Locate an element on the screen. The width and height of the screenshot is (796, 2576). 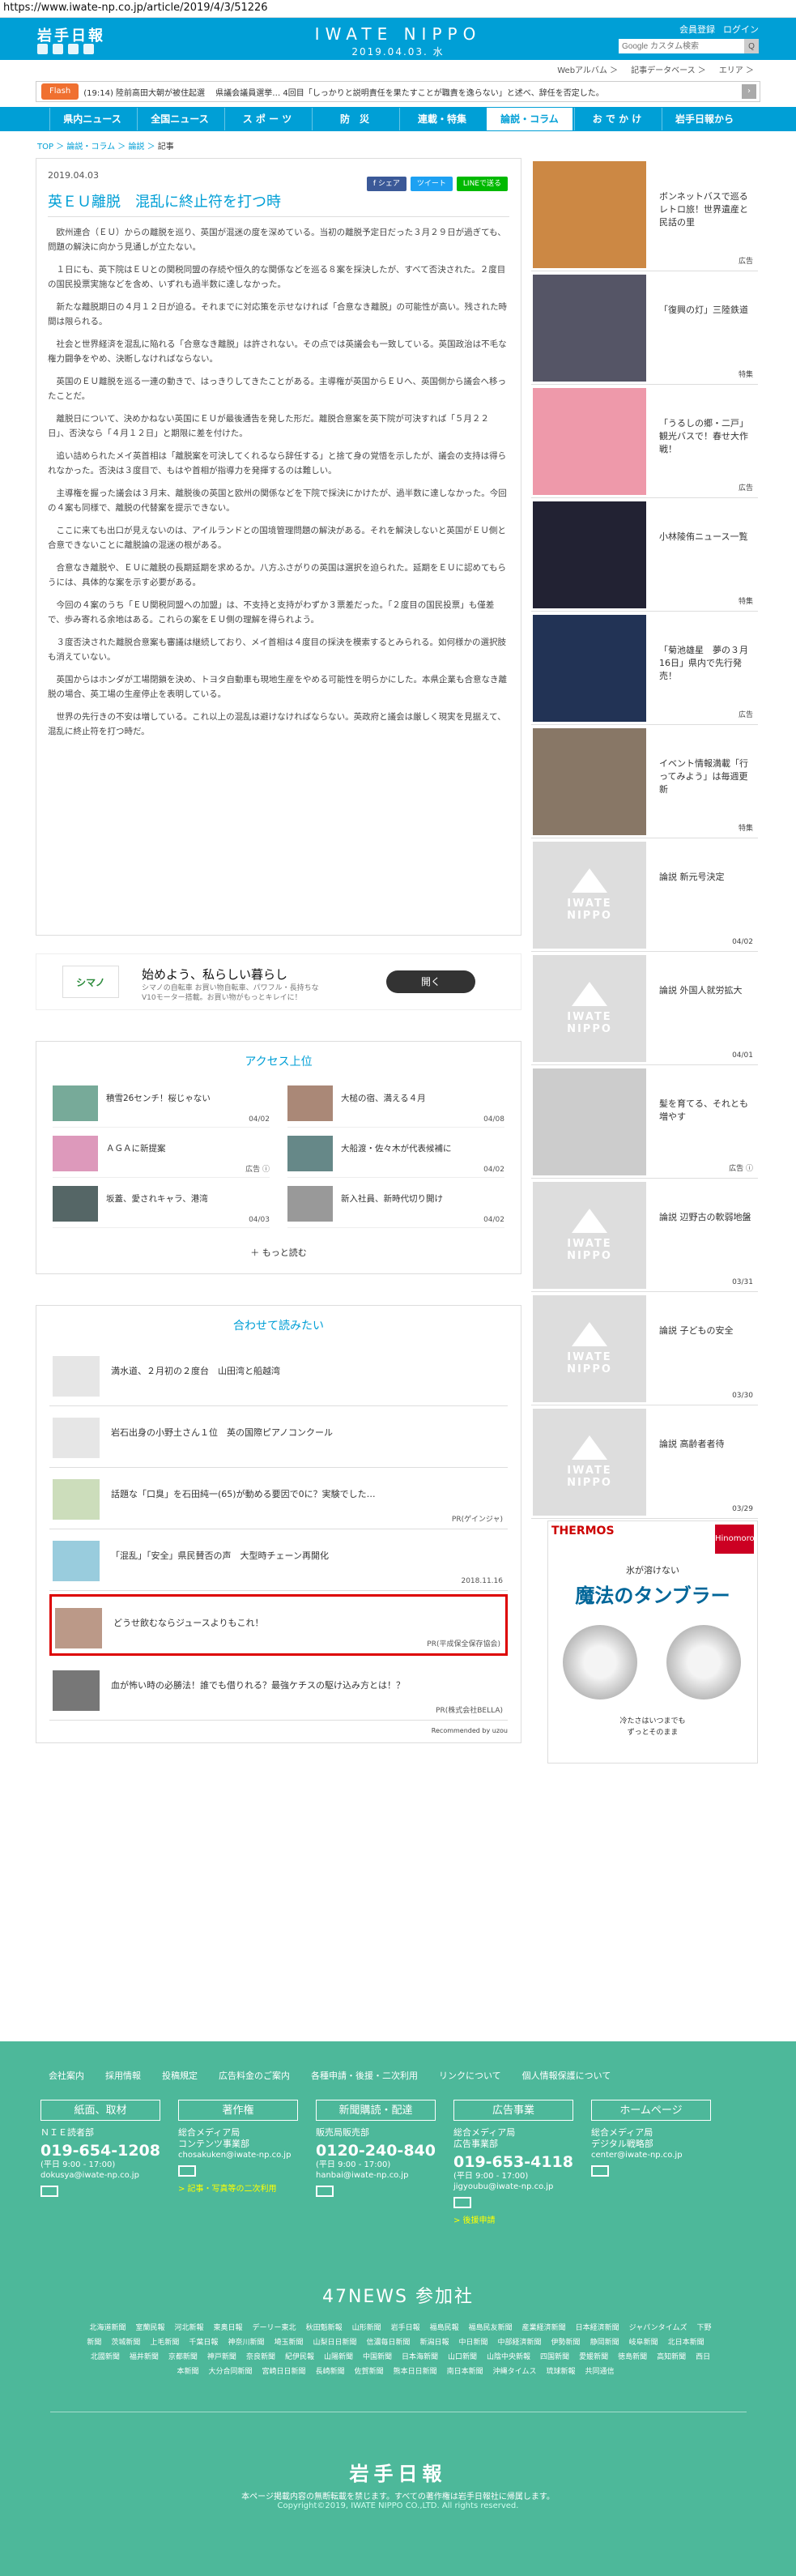
nav-national-news: 全国ニュース is located at coordinates (179, 119).